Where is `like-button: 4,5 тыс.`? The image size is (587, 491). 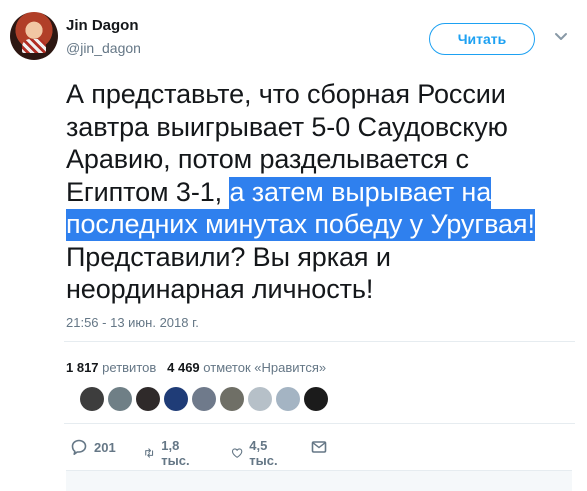
like-button: 4,5 тыс. is located at coordinates (257, 453).